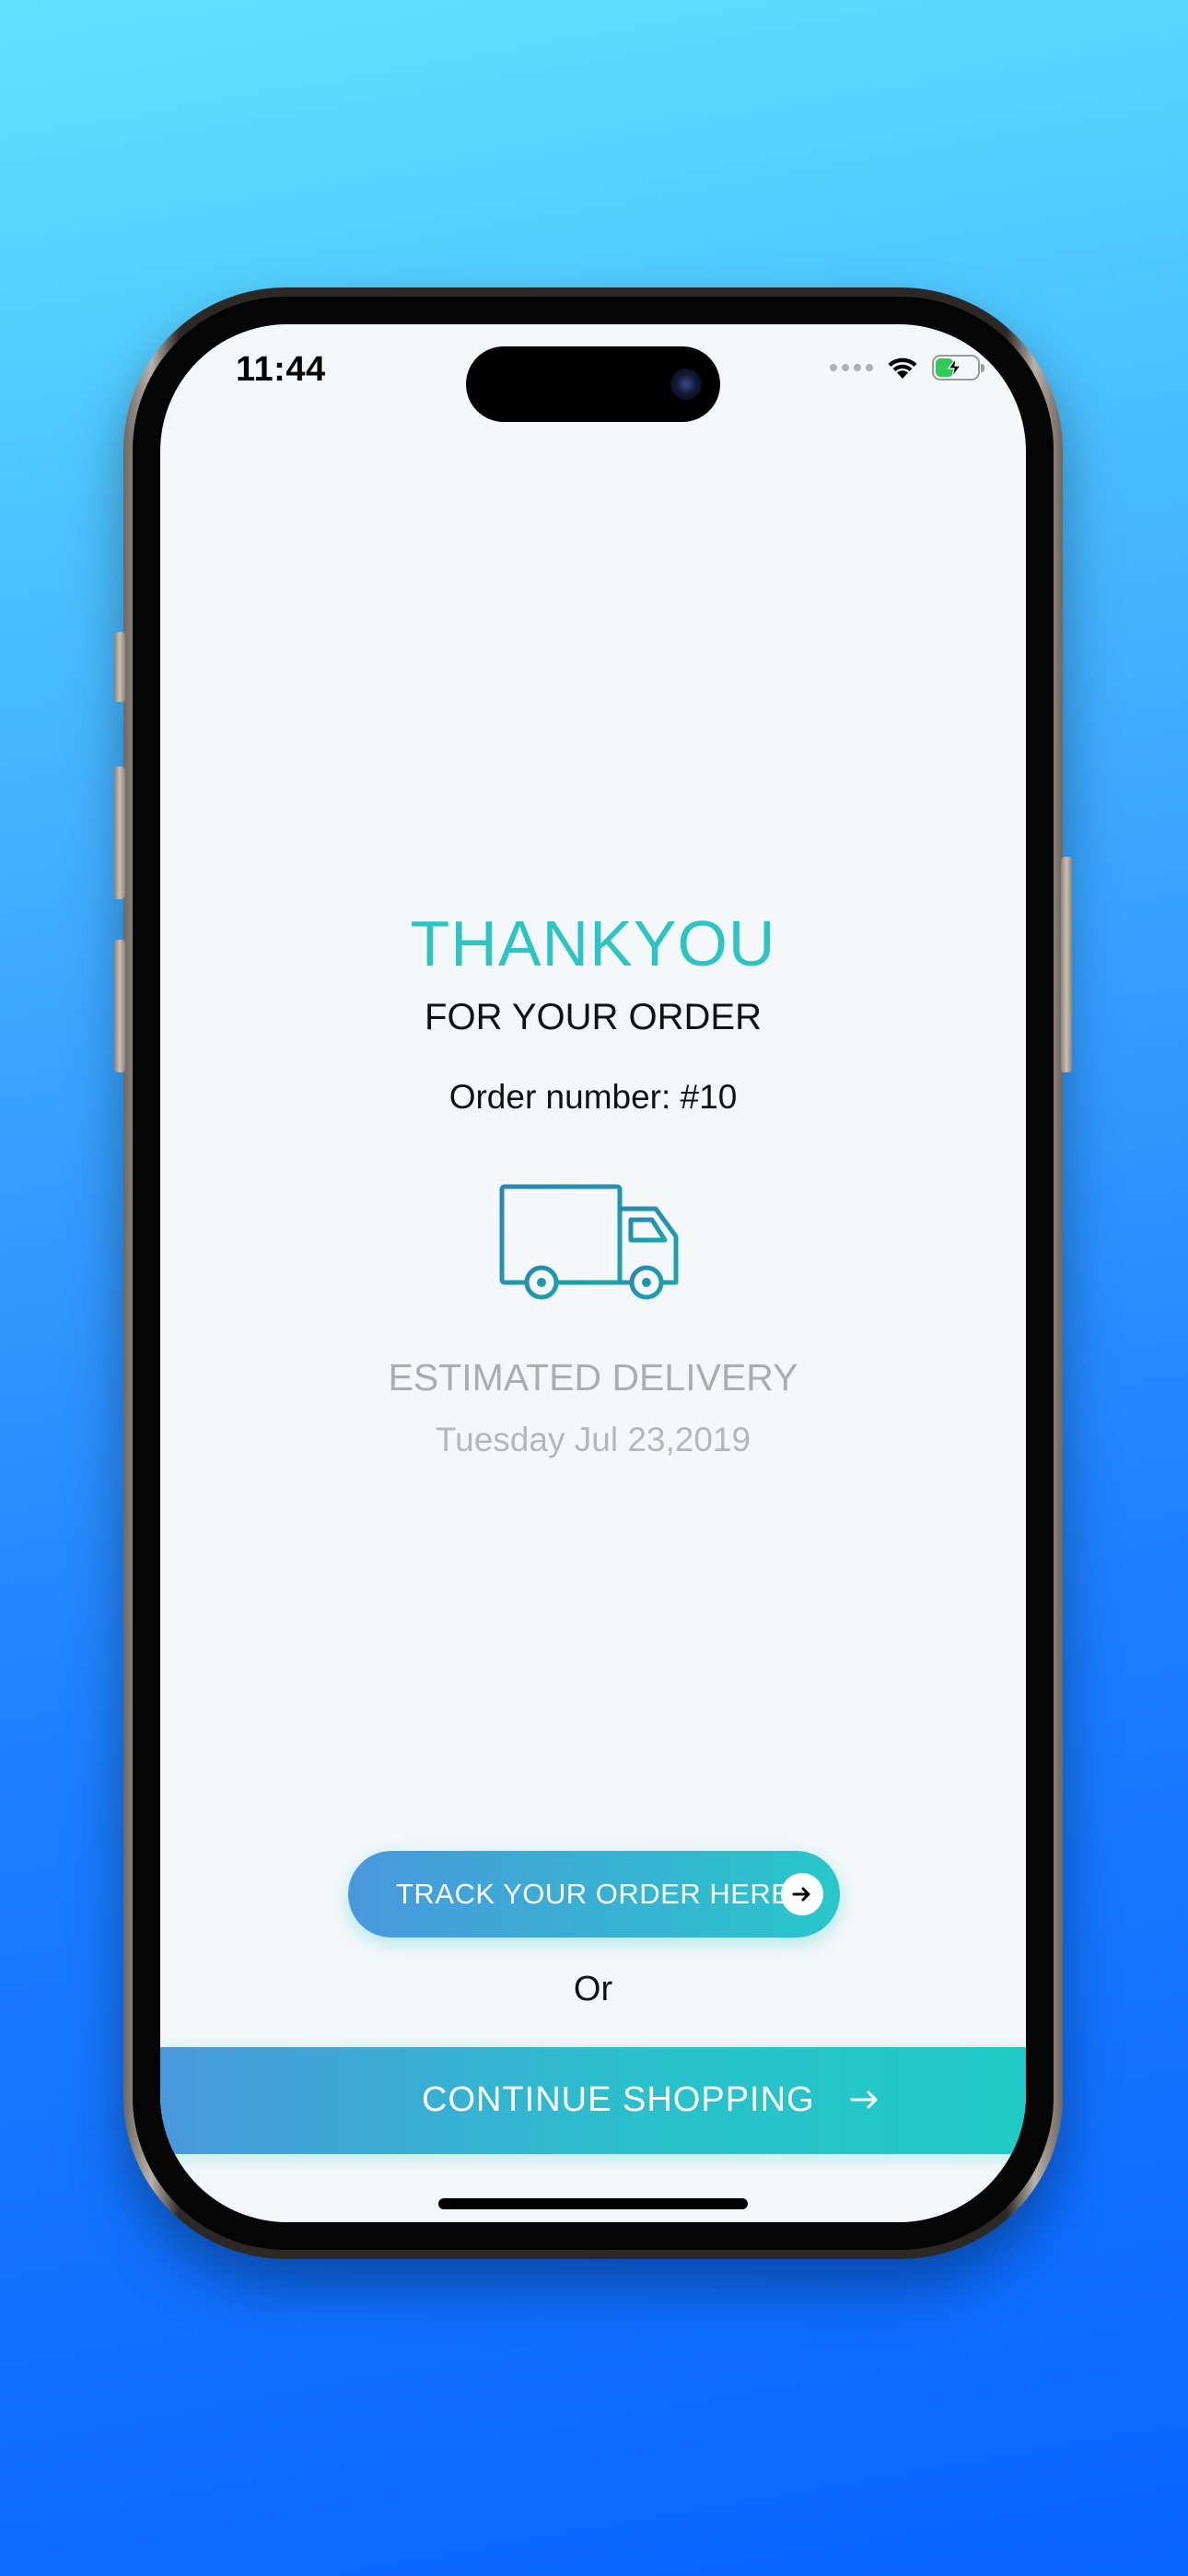 The width and height of the screenshot is (1188, 2576). What do you see at coordinates (982, 368) in the screenshot?
I see `battery-terminal` at bounding box center [982, 368].